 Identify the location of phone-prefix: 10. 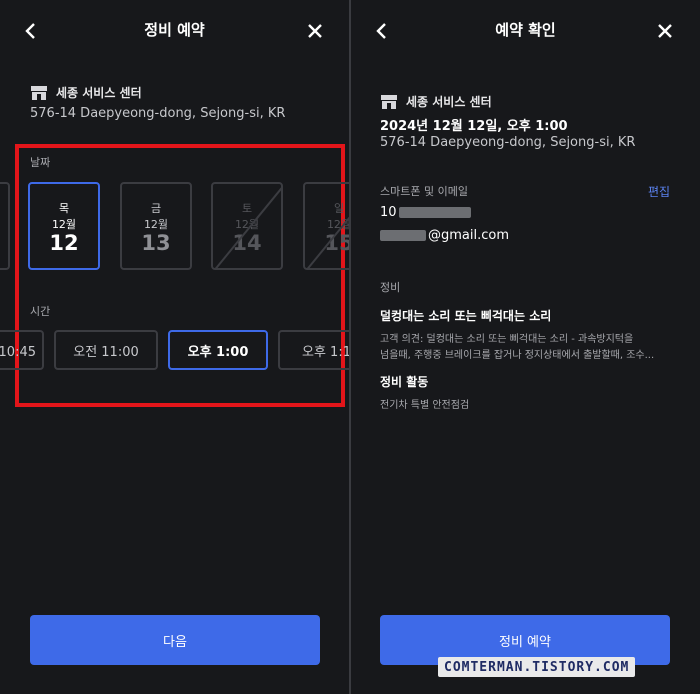
(388, 212).